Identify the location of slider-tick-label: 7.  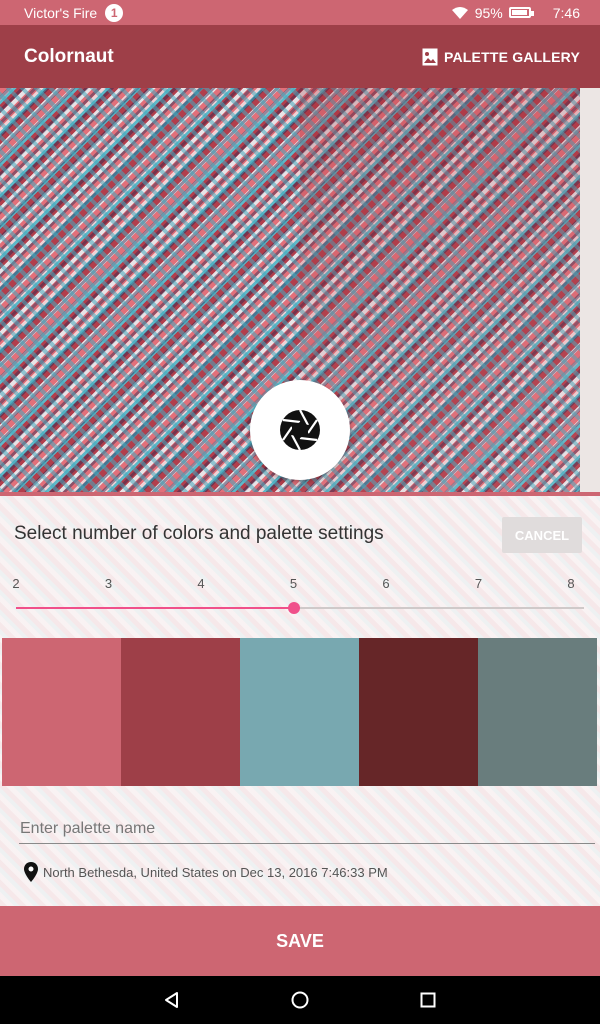
(478, 583).